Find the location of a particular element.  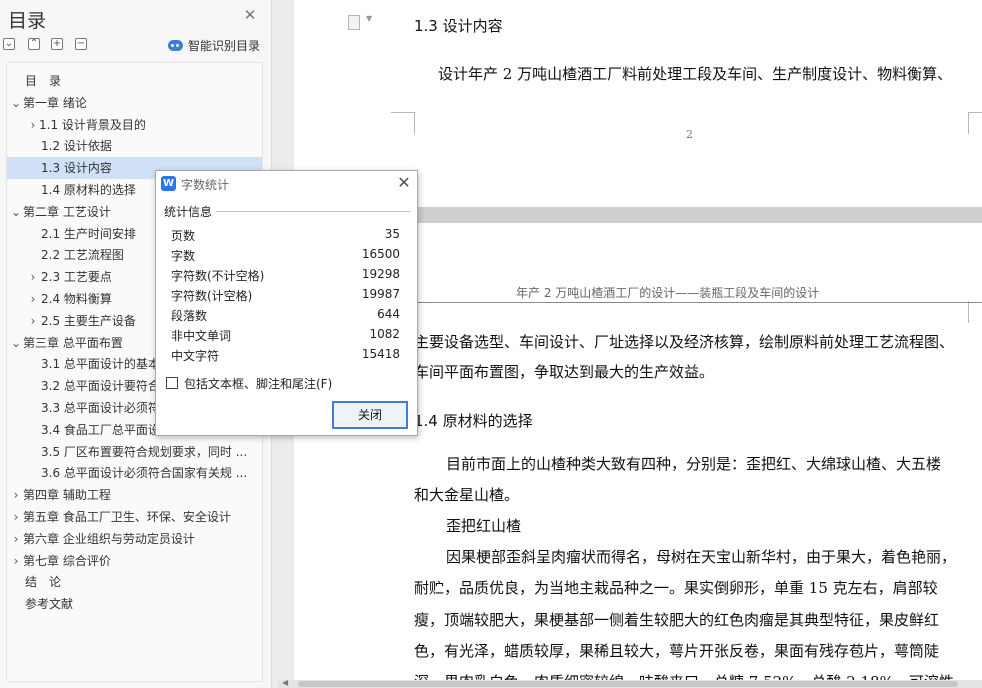

toc-item-label: 第七章 综合评价 is located at coordinates (67, 560).